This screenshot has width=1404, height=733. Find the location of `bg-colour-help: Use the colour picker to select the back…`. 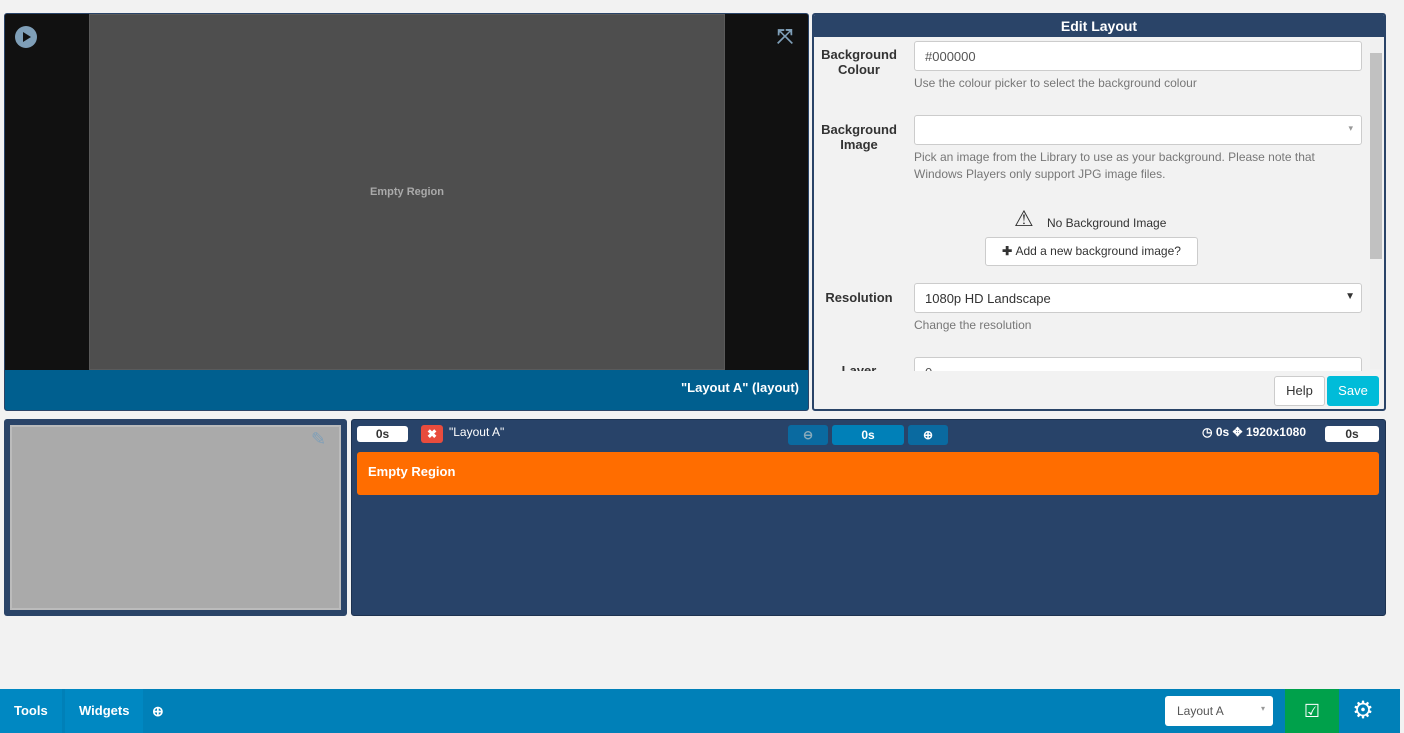

bg-colour-help: Use the colour picker to select the back… is located at coordinates (1055, 83).